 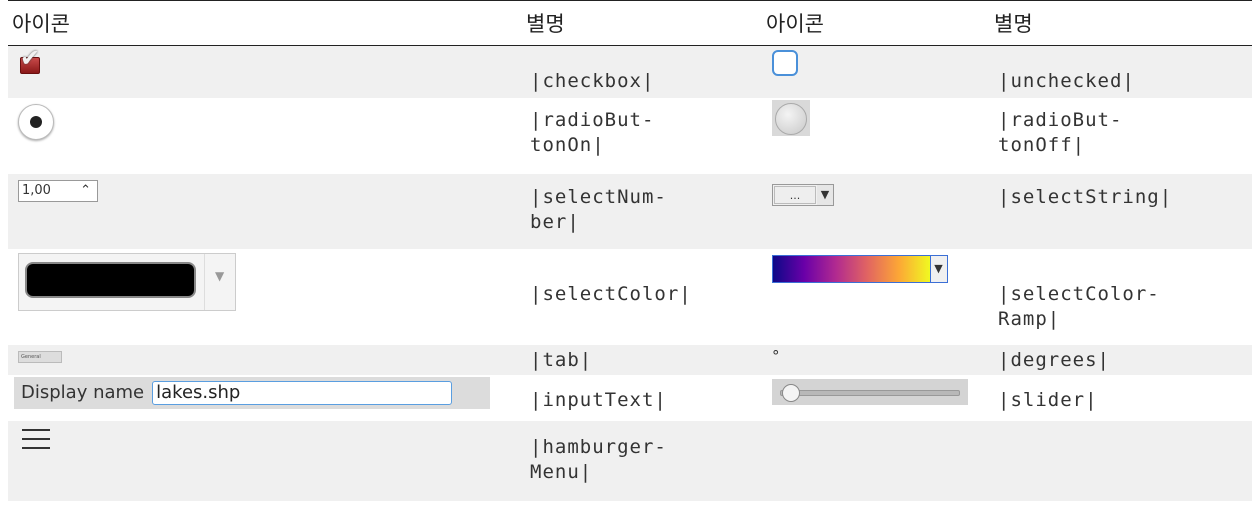 What do you see at coordinates (870, 391) in the screenshot?
I see `slider-icon` at bounding box center [870, 391].